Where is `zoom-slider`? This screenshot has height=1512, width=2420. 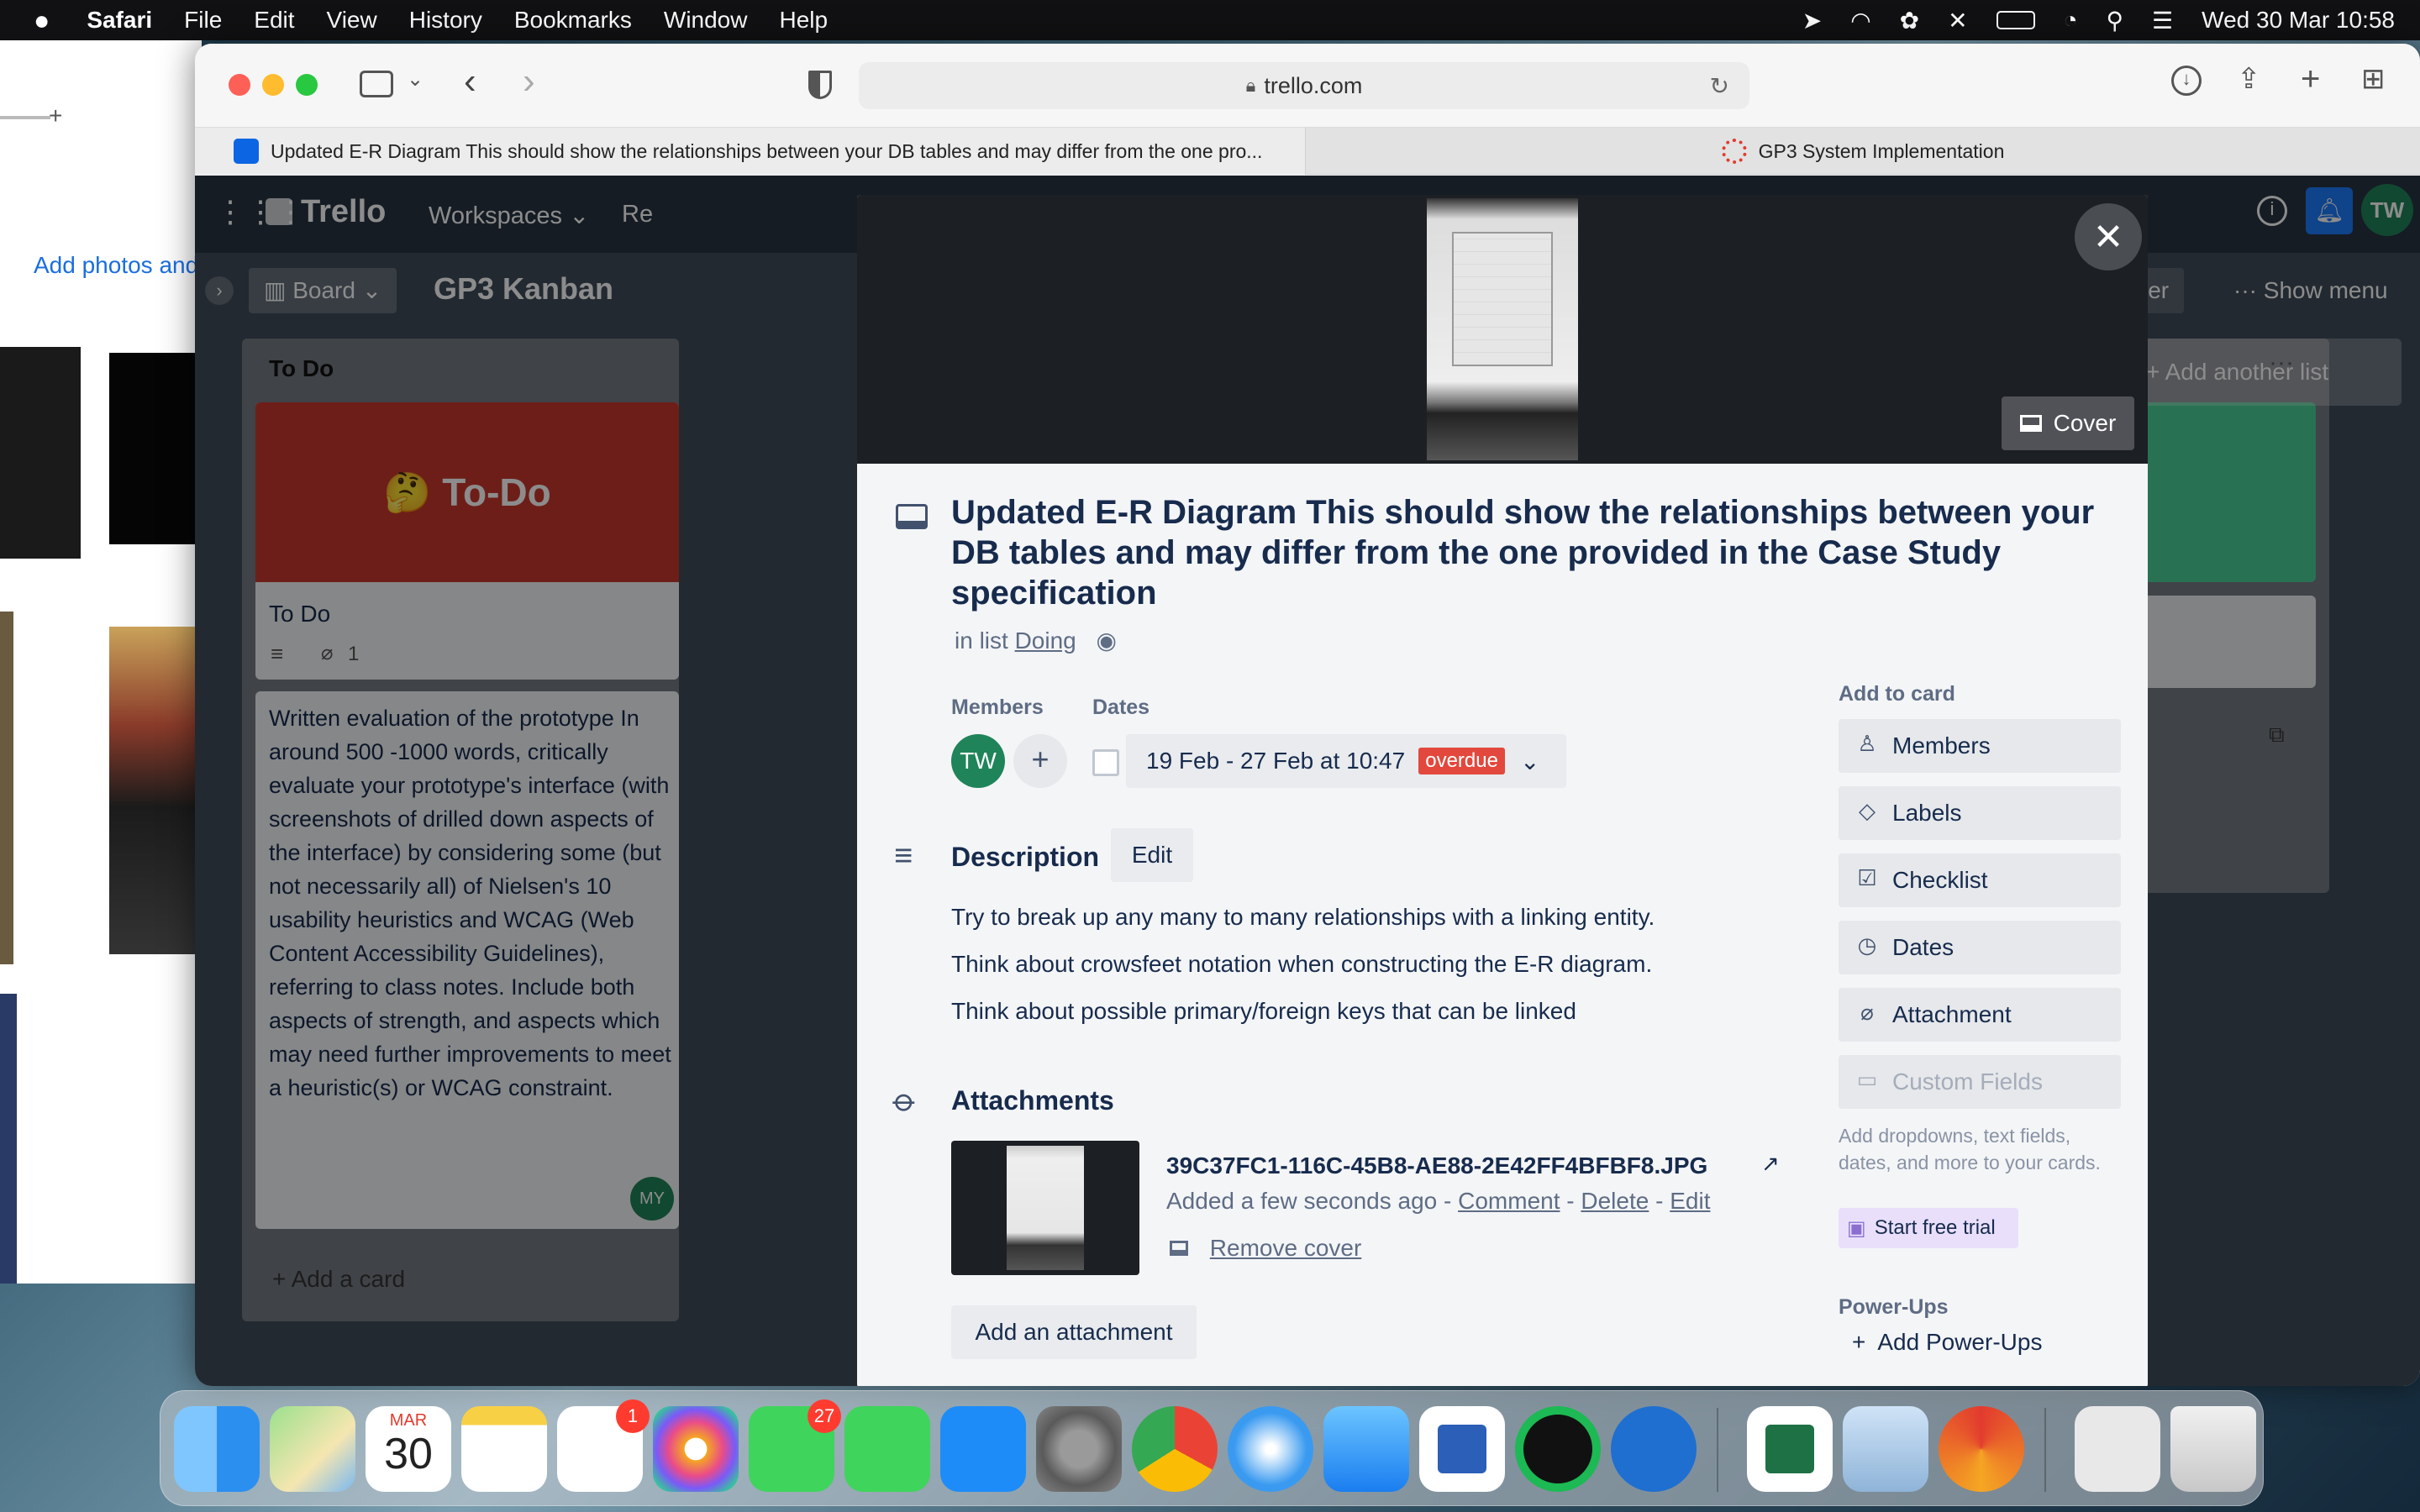
zoom-slider is located at coordinates (25, 117).